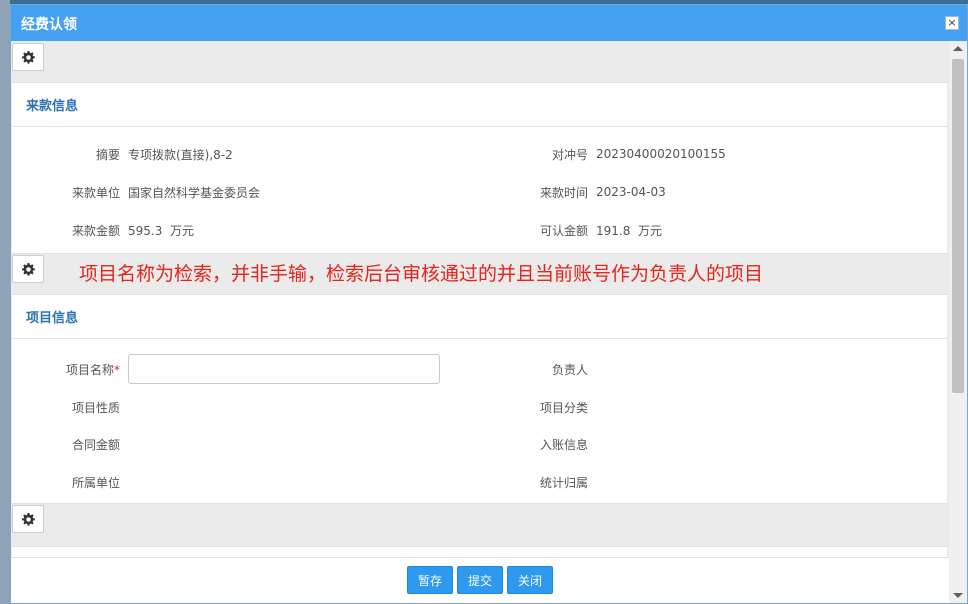 The image size is (968, 604). I want to click on summary-row: 摘要 专项拨款(直接),8-2, so click(140, 154).